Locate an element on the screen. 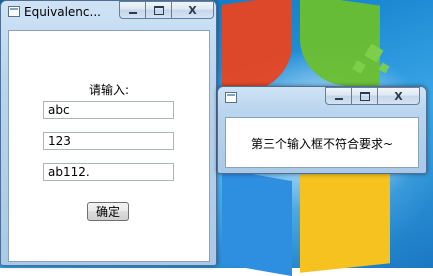  input-field-2: 123 is located at coordinates (108, 141).